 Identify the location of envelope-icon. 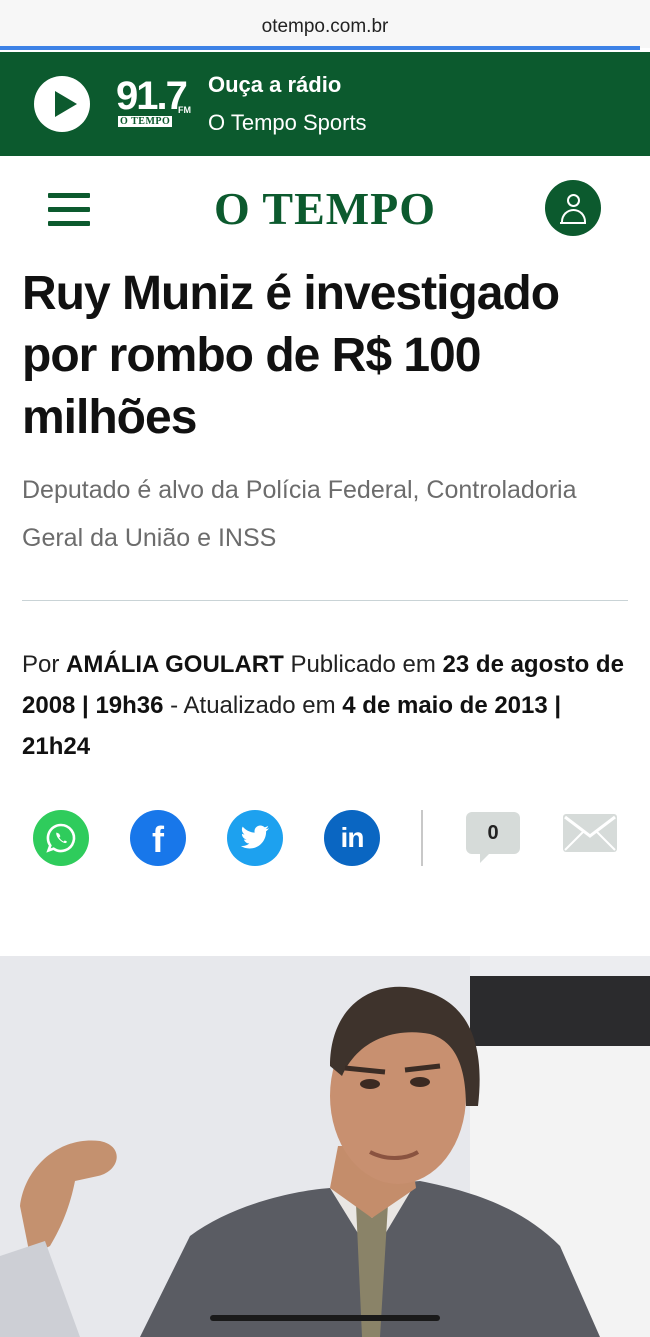
(590, 833).